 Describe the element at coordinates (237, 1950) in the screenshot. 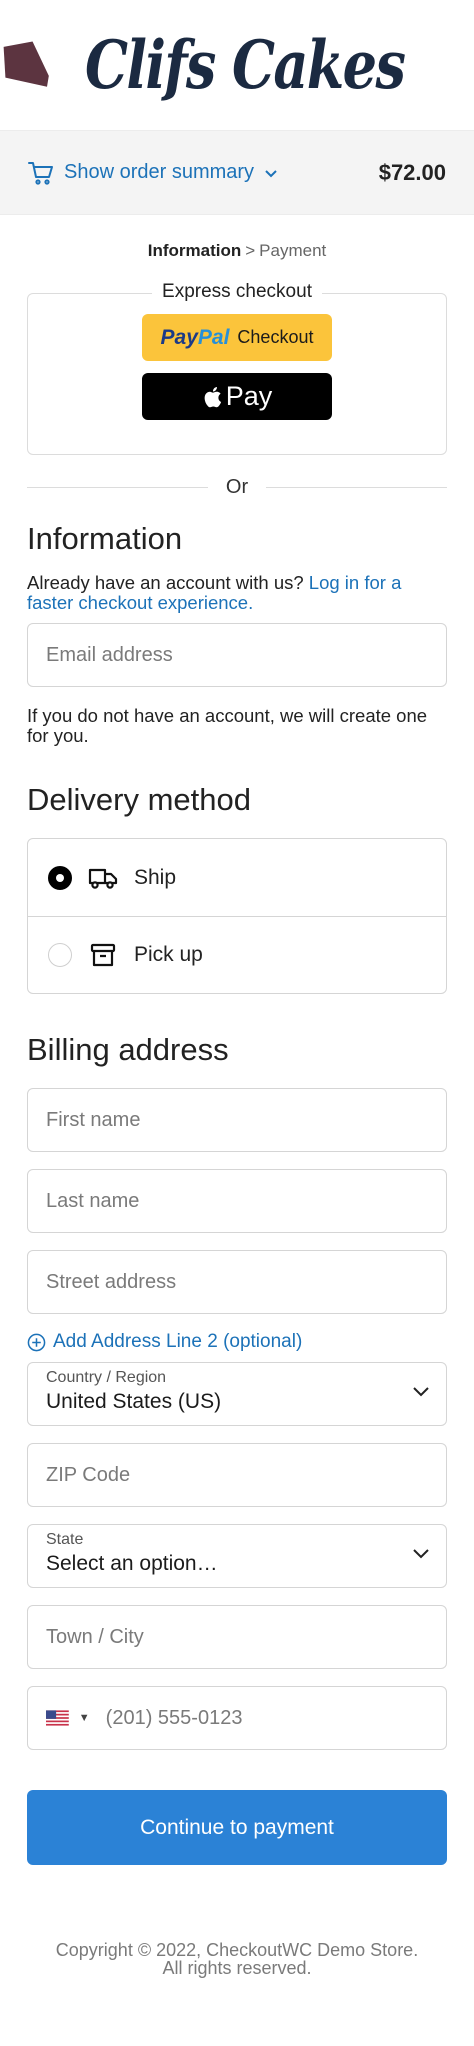

I see `copyright-line: Copyright © 2022, CheckoutWC Demo Store.` at that location.